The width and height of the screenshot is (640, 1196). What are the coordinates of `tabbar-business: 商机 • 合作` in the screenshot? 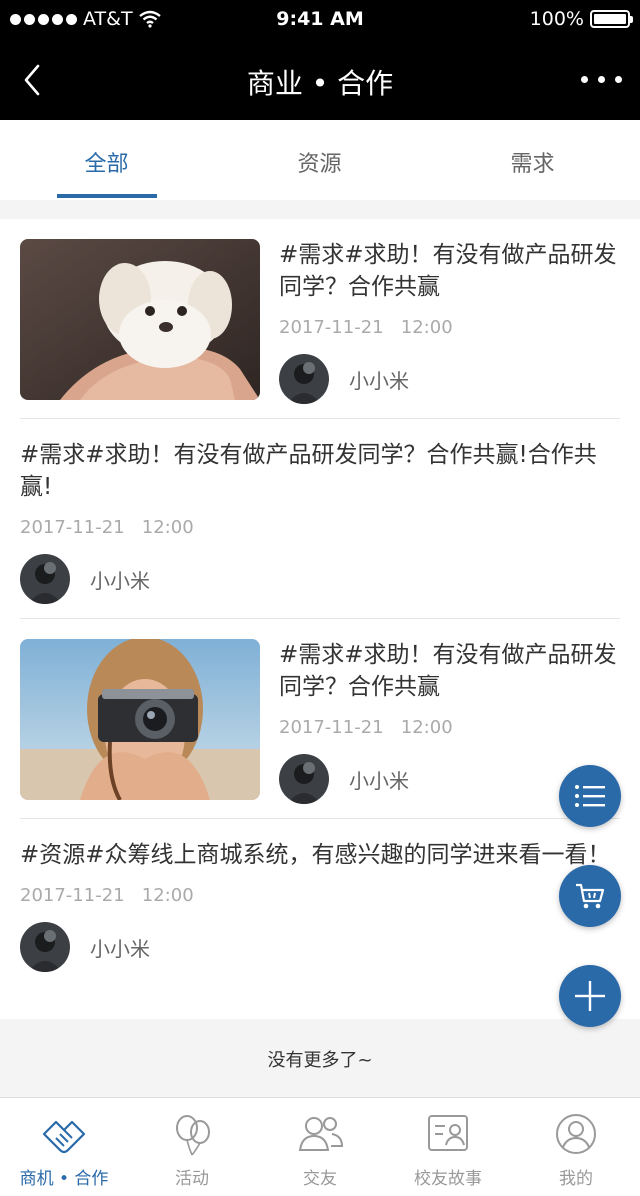 It's located at (64, 1147).